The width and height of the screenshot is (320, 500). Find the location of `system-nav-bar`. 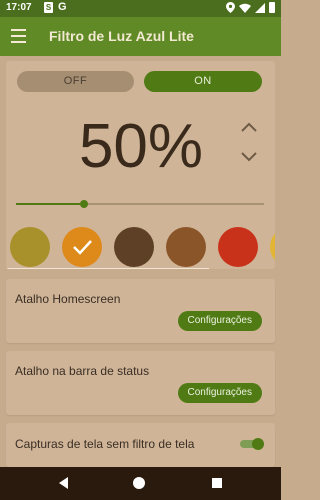

system-nav-bar is located at coordinates (140, 483).